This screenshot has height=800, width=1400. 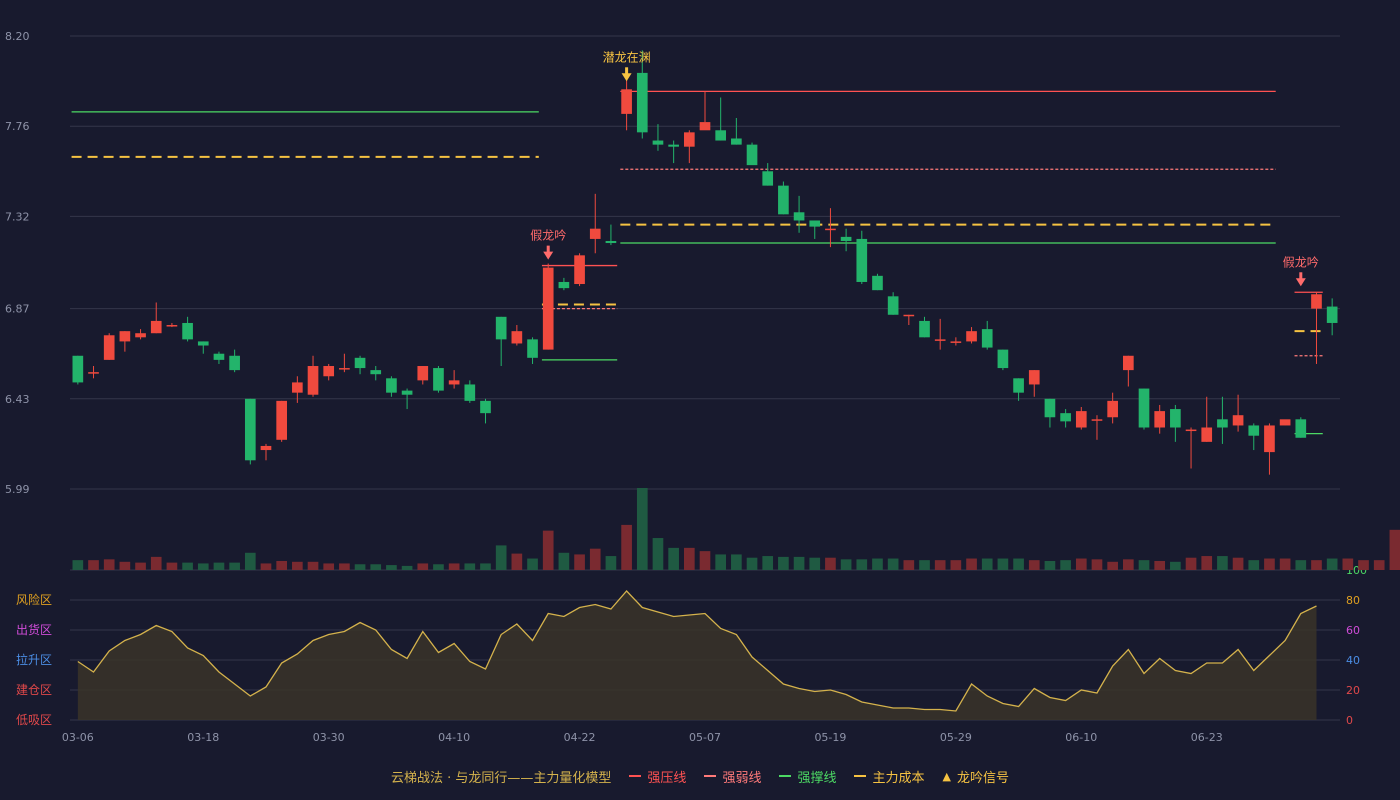 What do you see at coordinates (830, 737) in the screenshot?
I see `x-tick-label: 05-19` at bounding box center [830, 737].